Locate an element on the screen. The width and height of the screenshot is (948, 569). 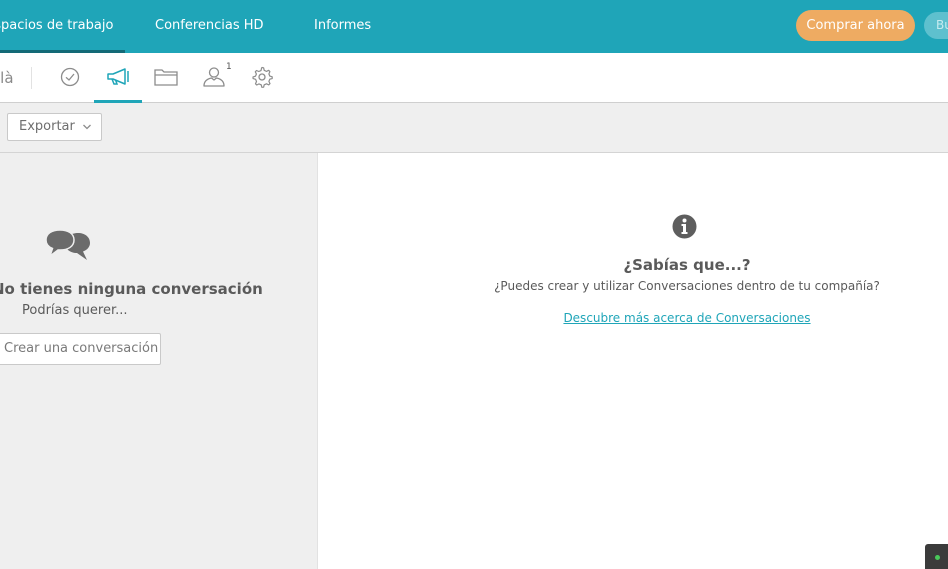
project-name: ilà is located at coordinates (7, 78).